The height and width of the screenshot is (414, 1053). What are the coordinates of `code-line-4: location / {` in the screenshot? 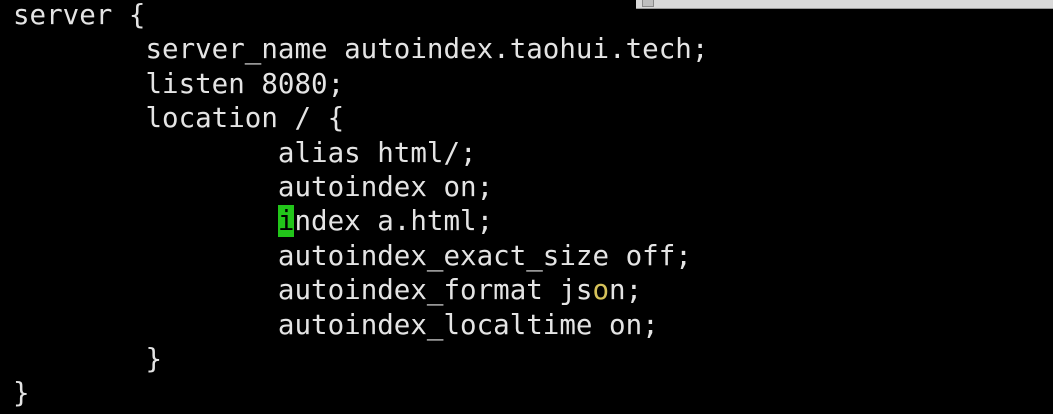 It's located at (360, 118).